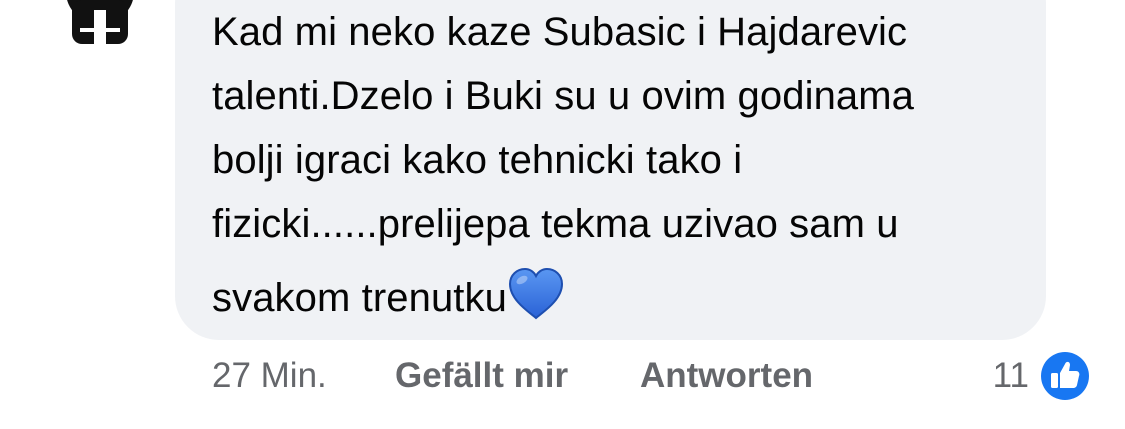 This screenshot has height=429, width=1125. Describe the element at coordinates (560, 32) in the screenshot. I see `comment-line: Kad mi neko kaze Subasic i Hajdarevic` at that location.